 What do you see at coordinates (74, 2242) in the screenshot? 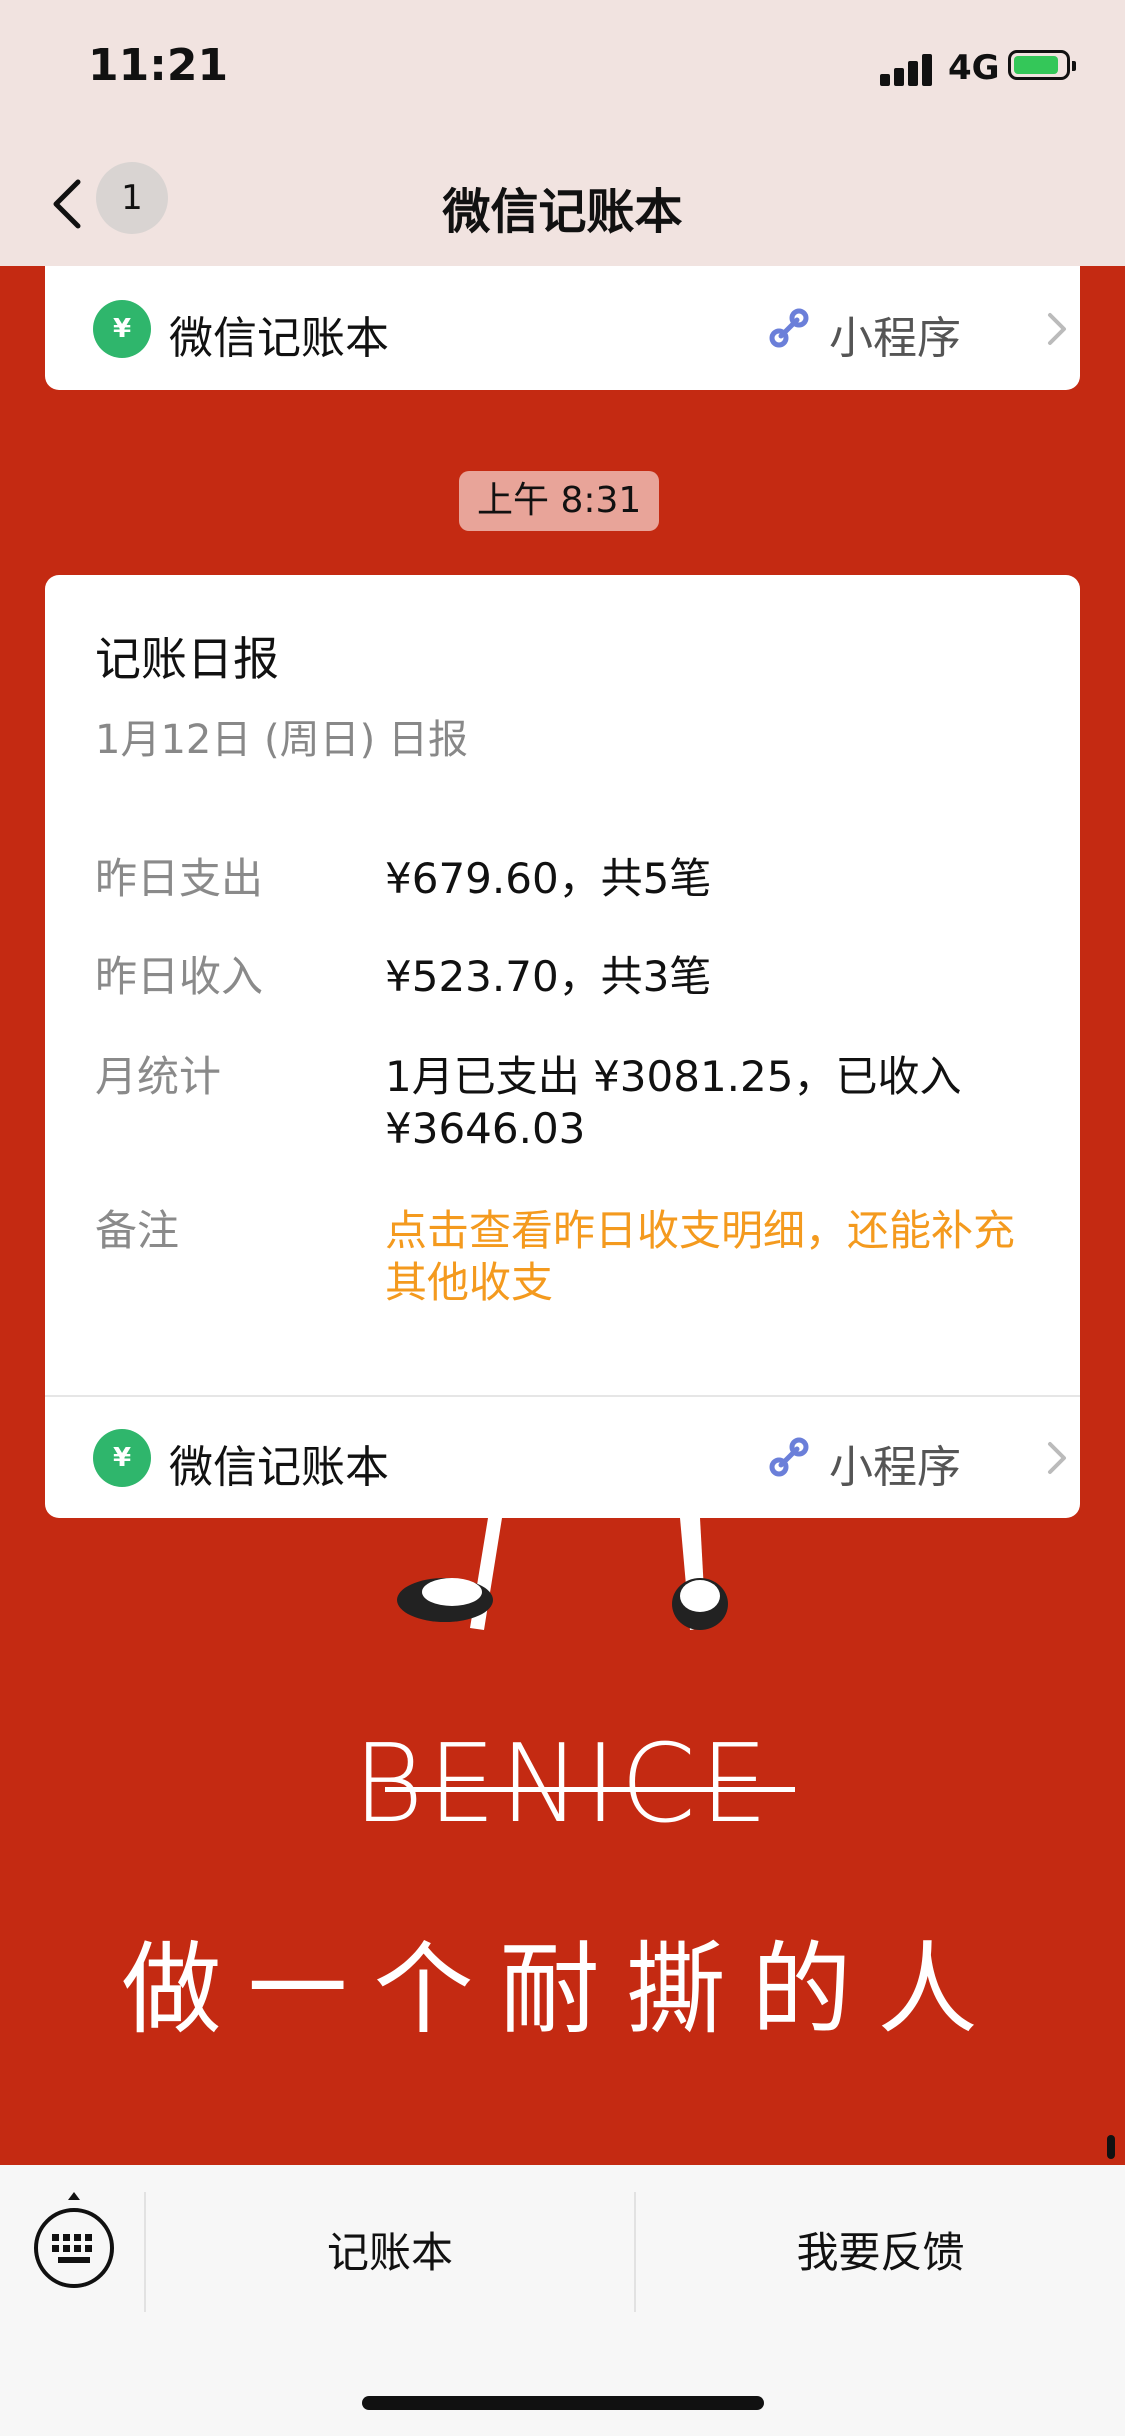
I see `keyboard-icon` at bounding box center [74, 2242].